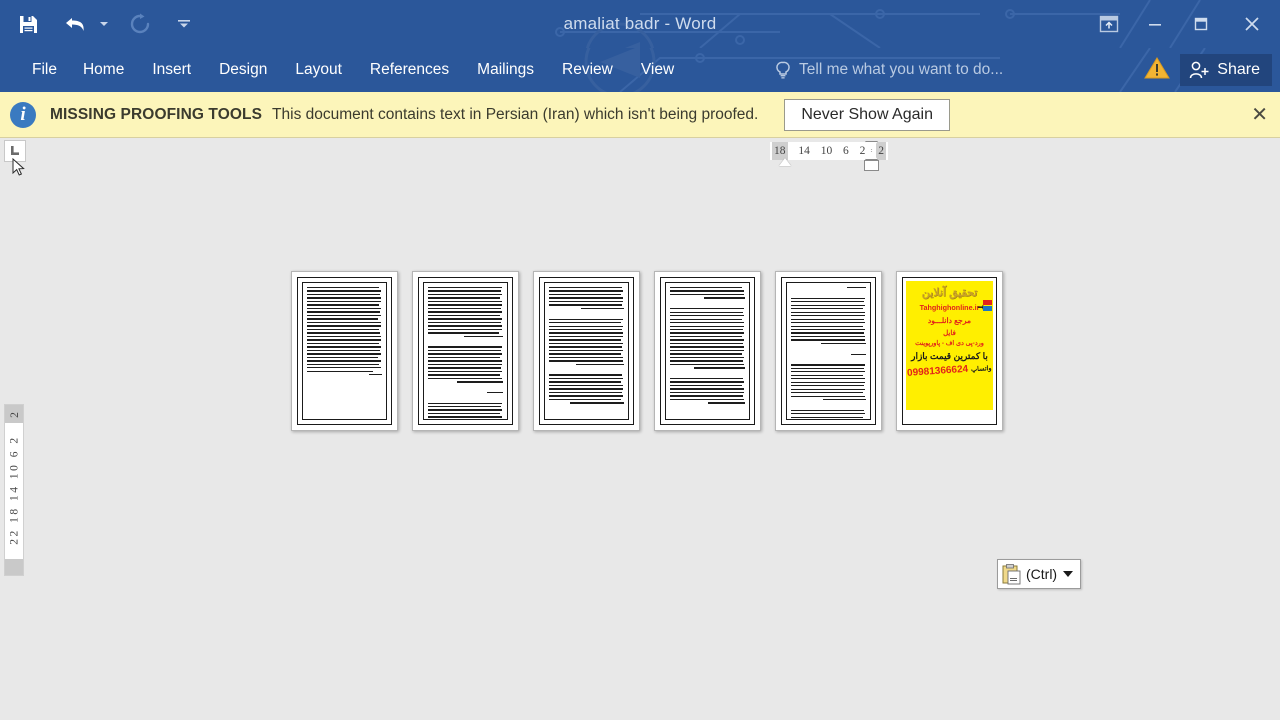 The image size is (1280, 720). I want to click on restore-icon, so click(1201, 24).